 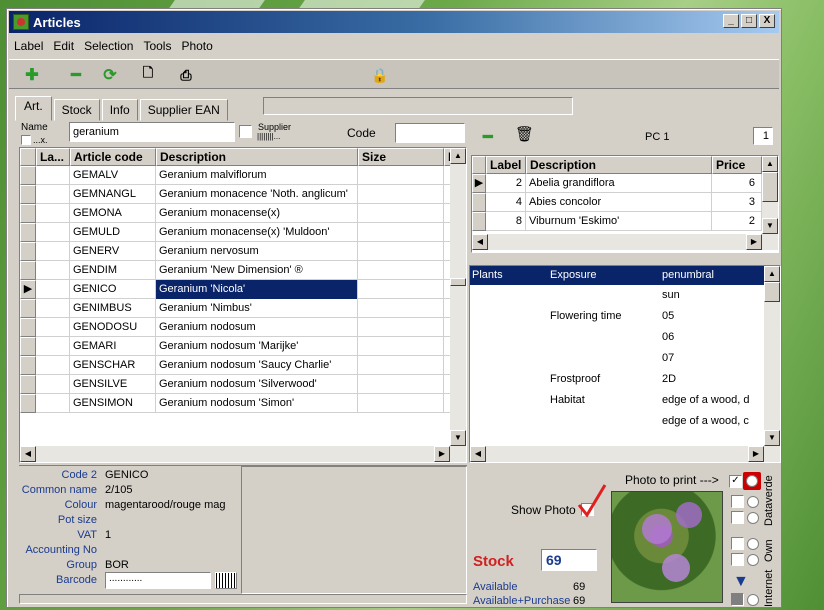 What do you see at coordinates (108, 46) in the screenshot?
I see `menu-selection: Selection` at bounding box center [108, 46].